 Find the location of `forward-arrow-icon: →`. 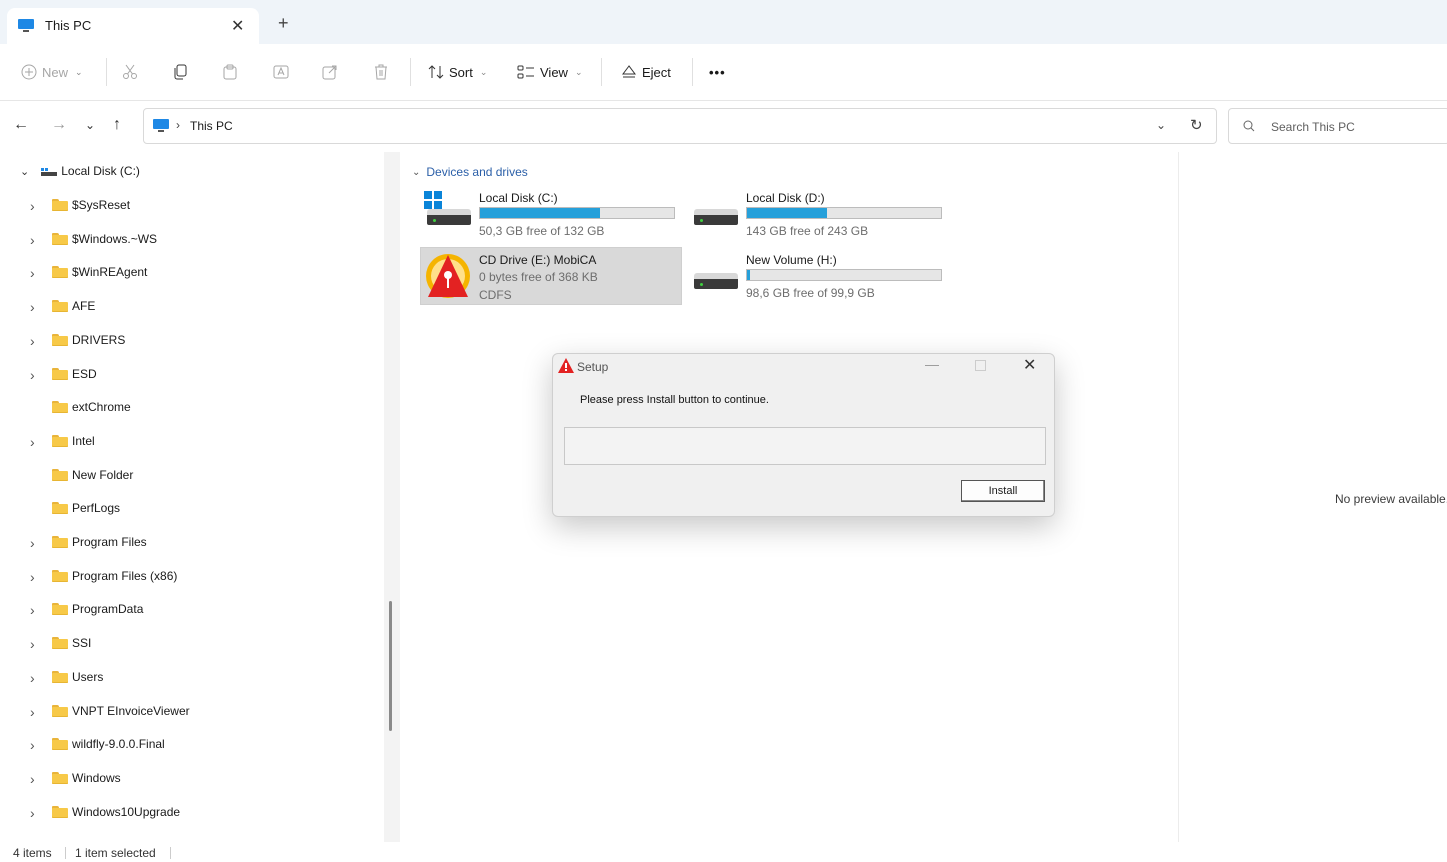

forward-arrow-icon: → is located at coordinates (59, 125).